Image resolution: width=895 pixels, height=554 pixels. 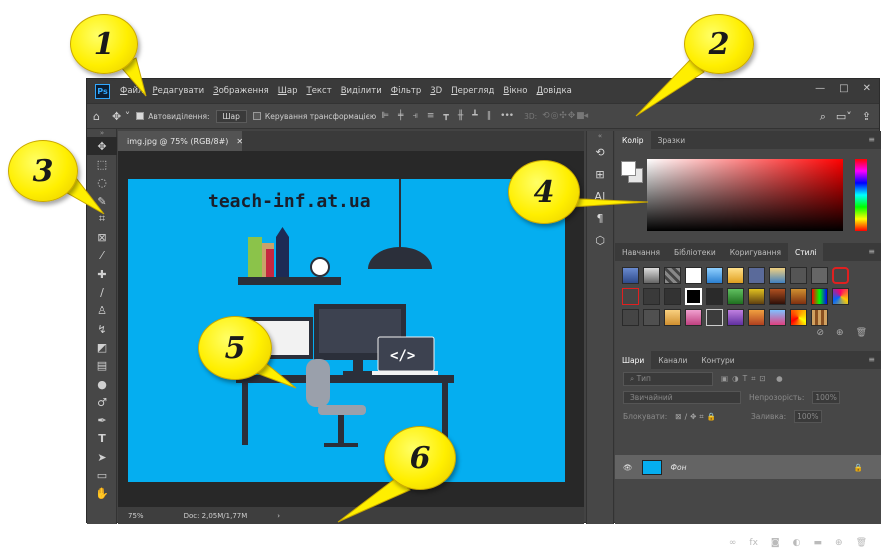 I want to click on workspace-icon: ▭˅, so click(x=844, y=117).